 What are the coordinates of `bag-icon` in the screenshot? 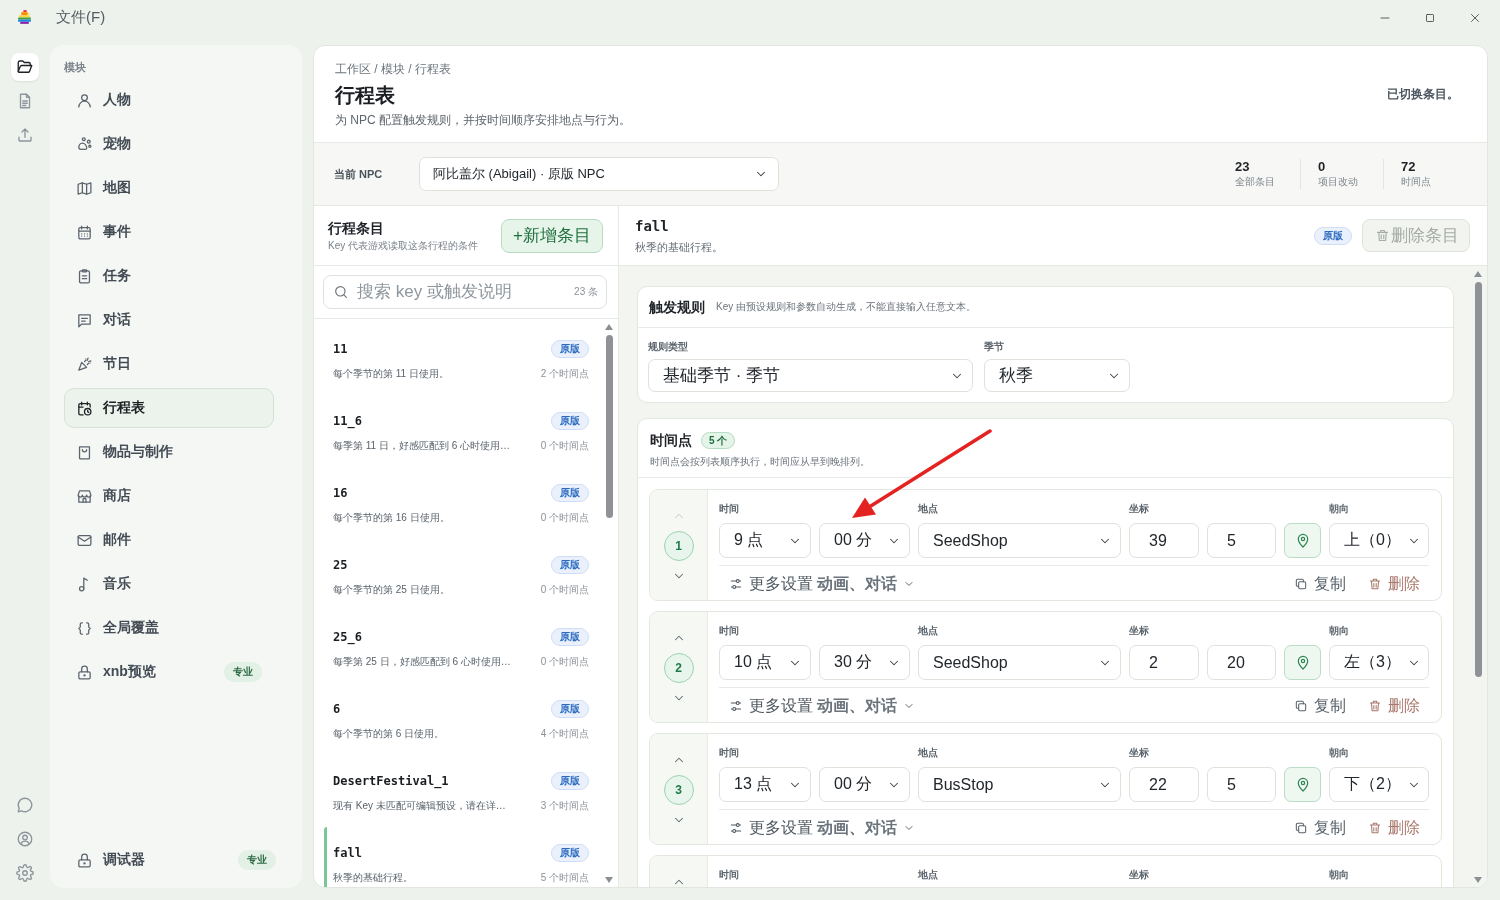 It's located at (84, 452).